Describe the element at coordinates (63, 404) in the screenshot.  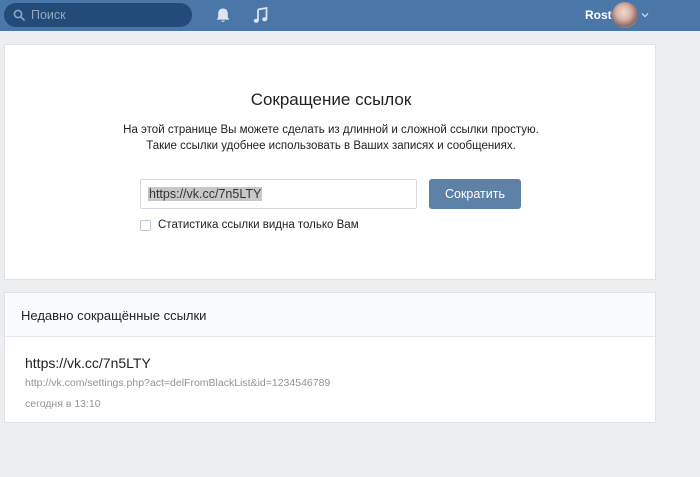
I see `link-date: сегодня в 13:10` at that location.